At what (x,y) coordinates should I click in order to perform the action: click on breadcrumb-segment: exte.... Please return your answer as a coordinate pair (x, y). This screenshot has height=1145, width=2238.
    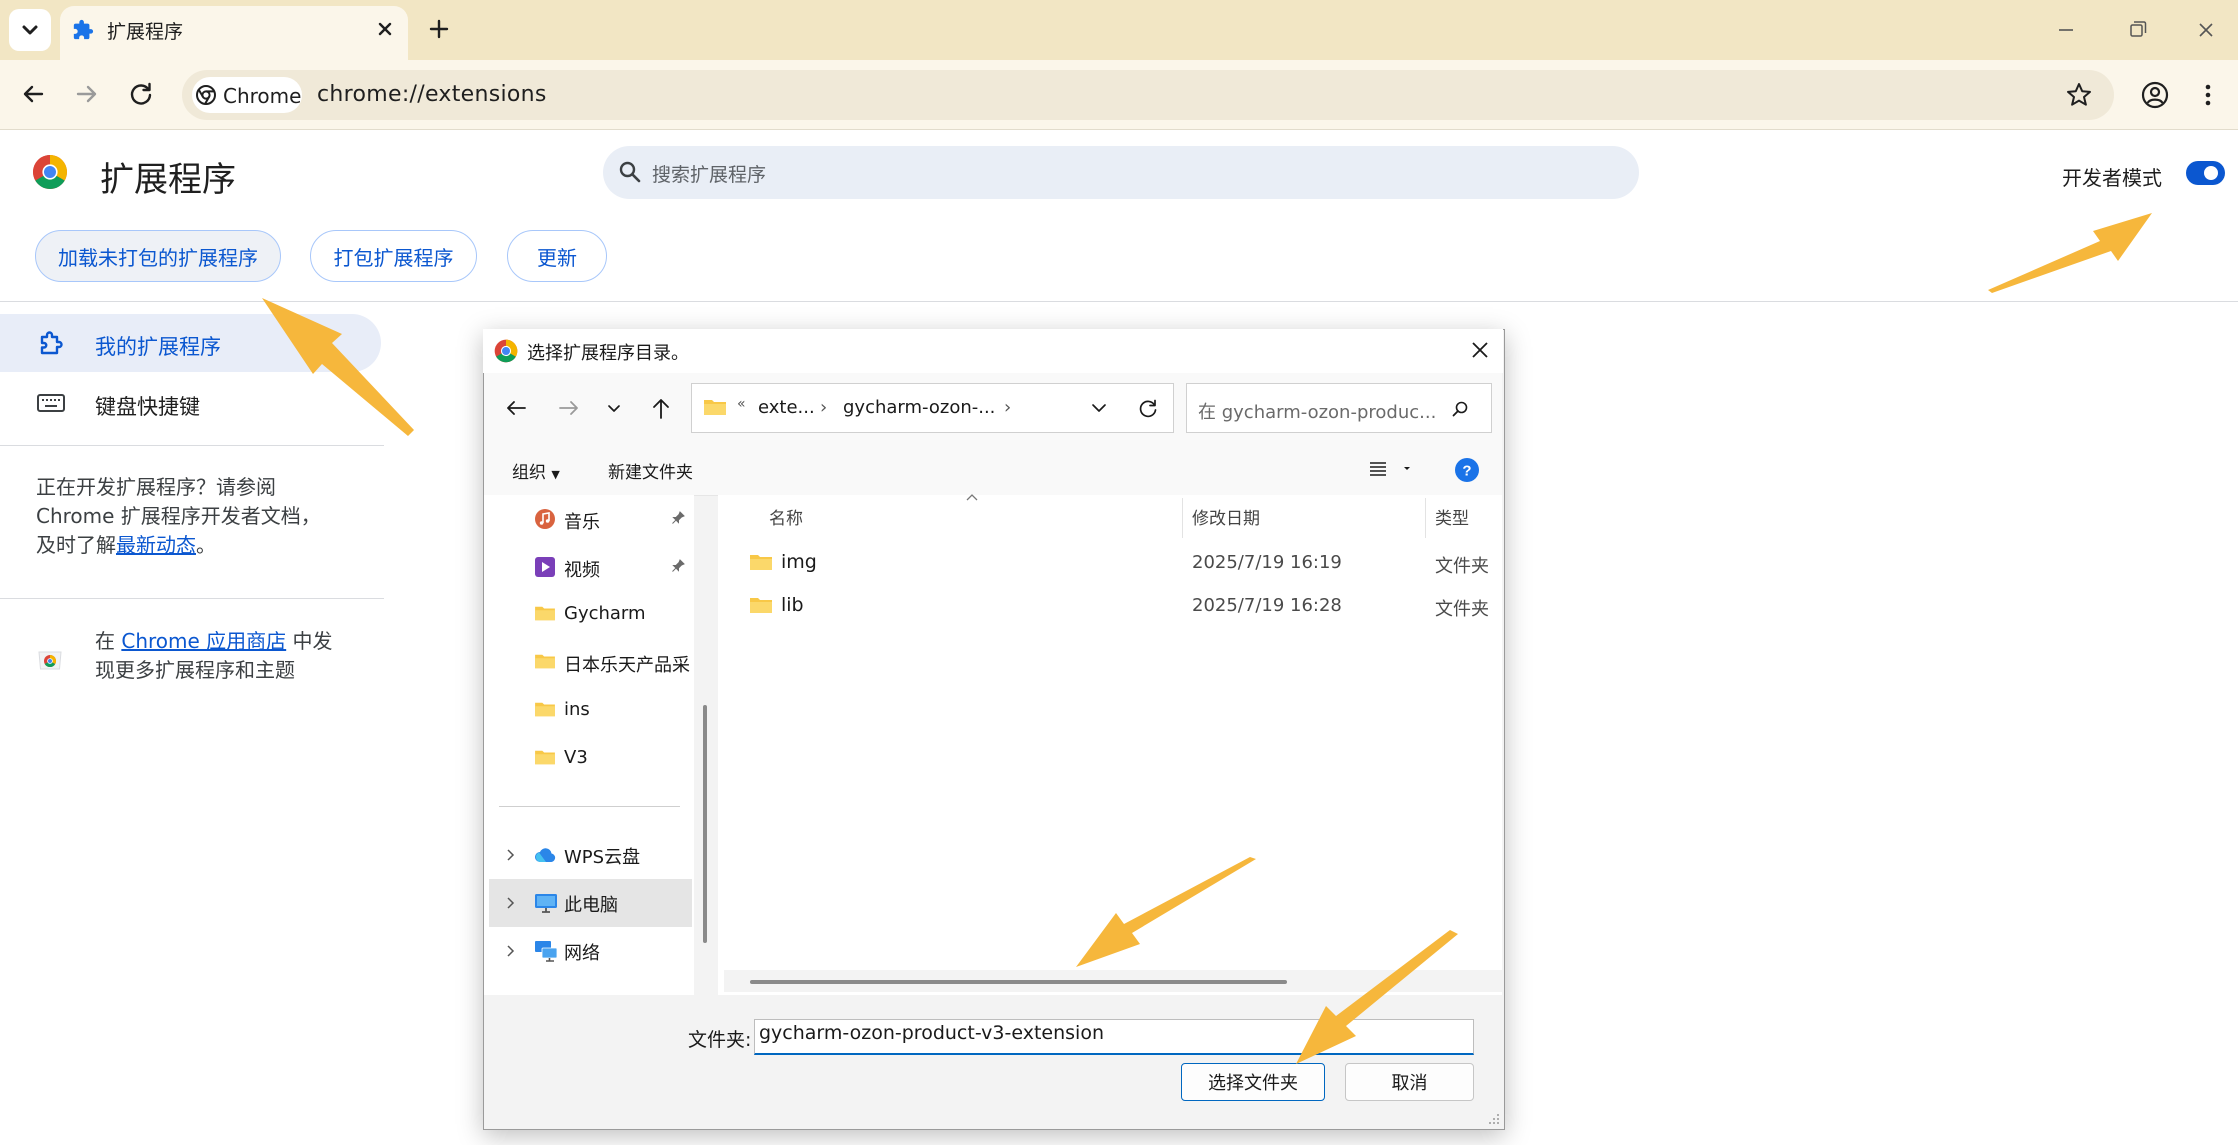
    Looking at the image, I should click on (786, 407).